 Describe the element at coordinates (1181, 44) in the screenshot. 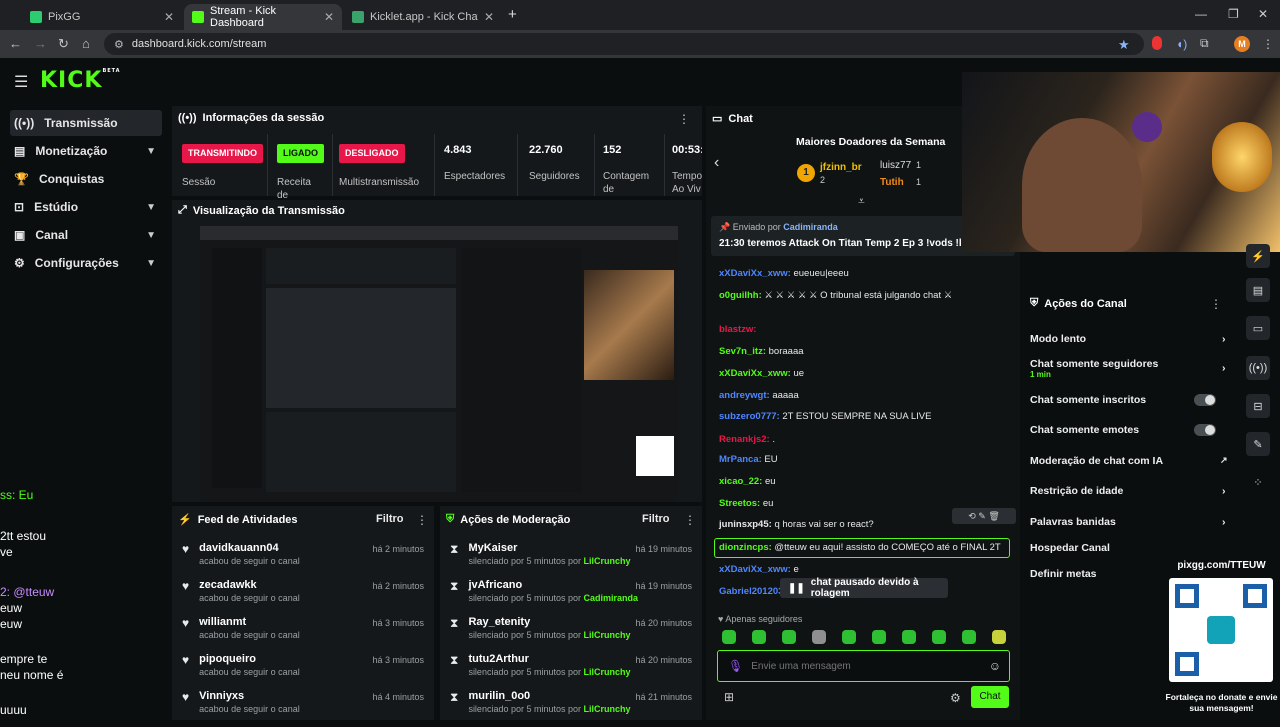

I see `extension-audio-icon: ◖)` at that location.